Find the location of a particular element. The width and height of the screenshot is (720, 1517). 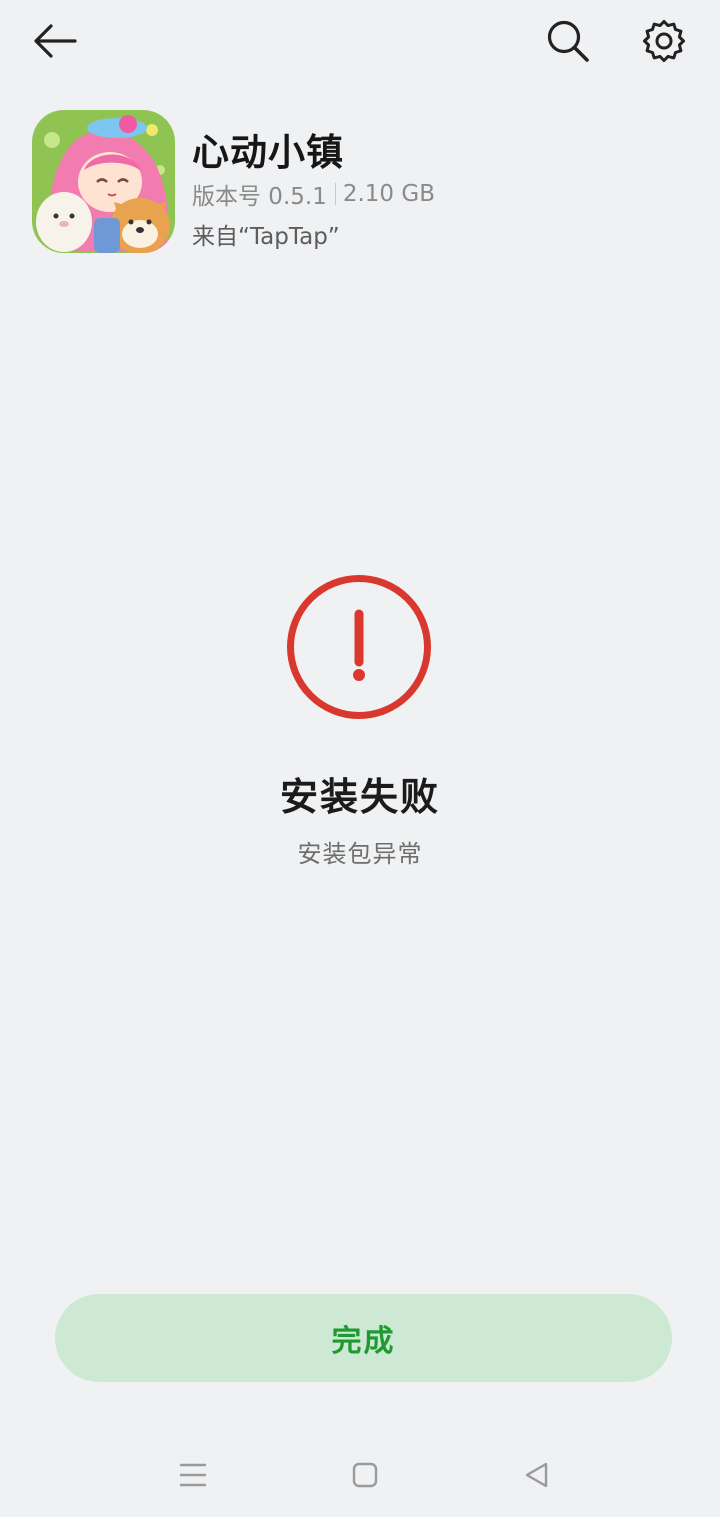

gear-icon is located at coordinates (664, 41).